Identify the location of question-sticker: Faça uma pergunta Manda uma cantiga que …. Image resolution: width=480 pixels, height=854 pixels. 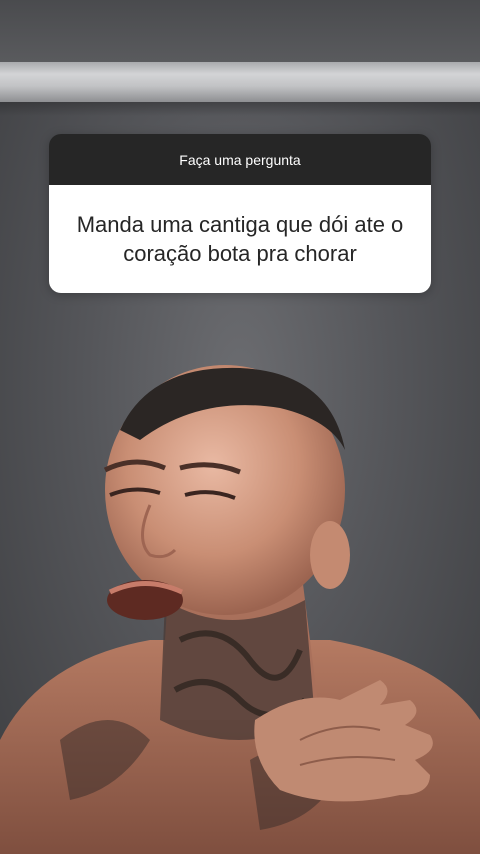
(240, 213).